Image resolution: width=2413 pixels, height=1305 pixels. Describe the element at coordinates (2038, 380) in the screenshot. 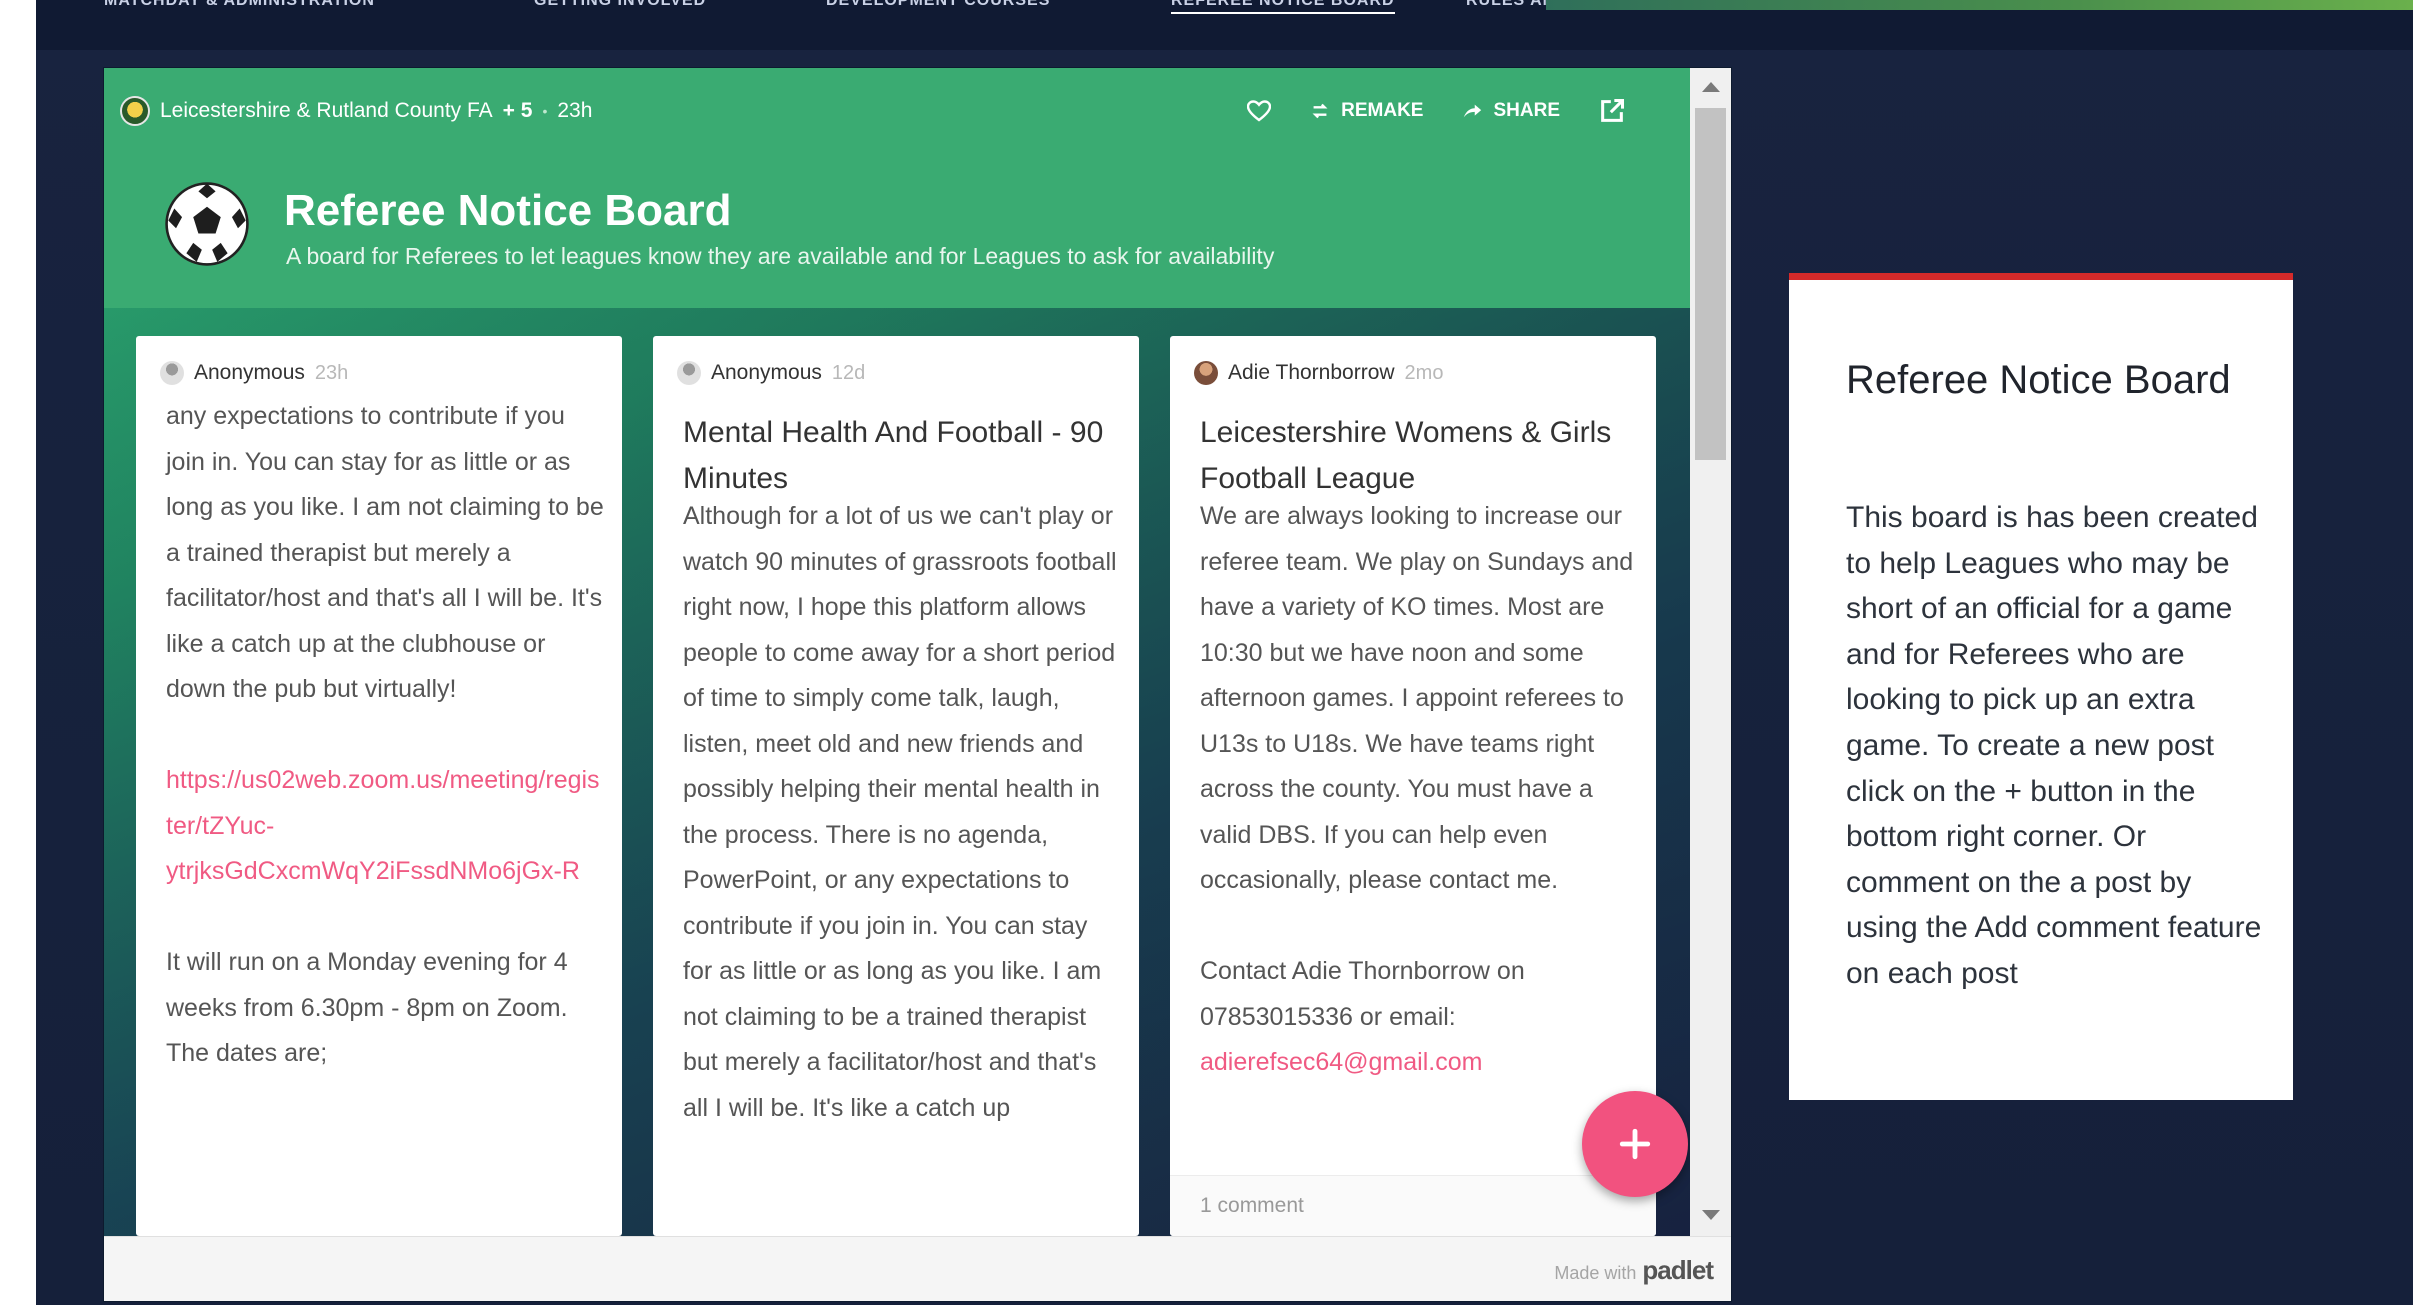

I see `side-panel-title: Referee Notice Board` at that location.